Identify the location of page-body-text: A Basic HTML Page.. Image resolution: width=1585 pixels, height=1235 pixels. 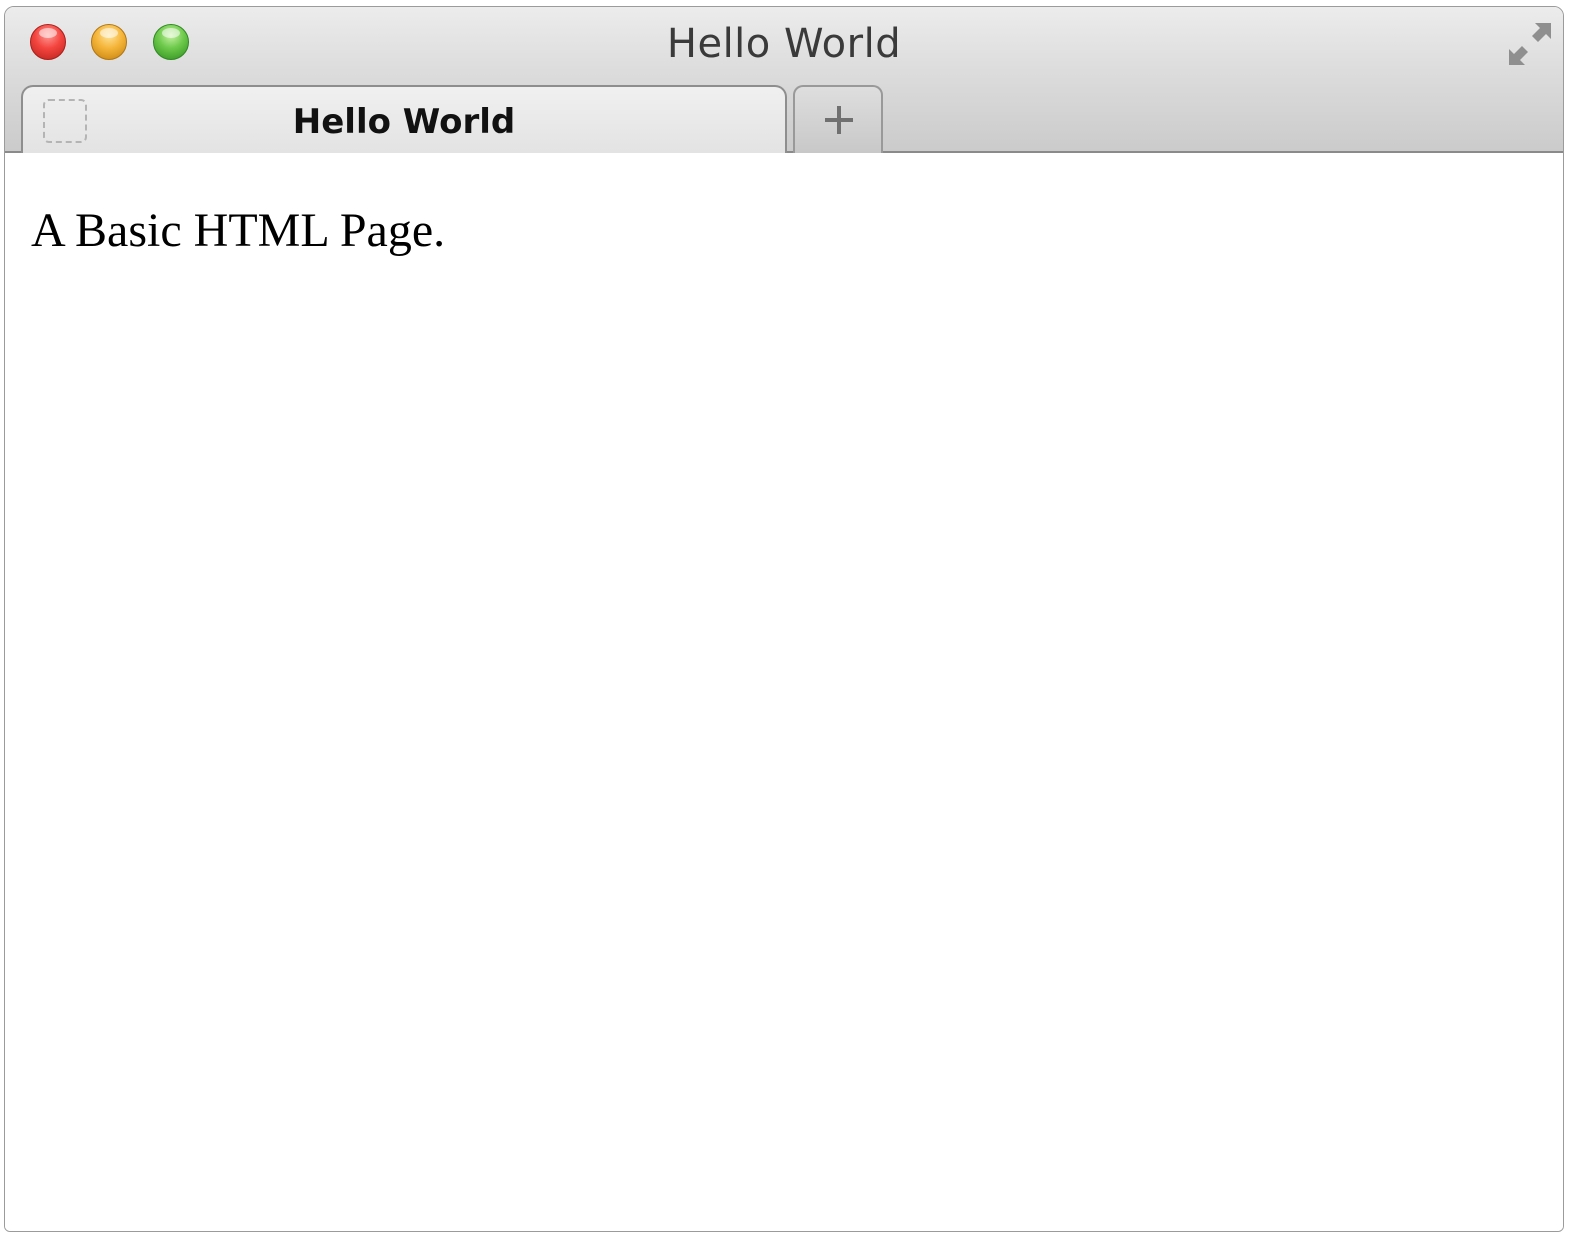
(238, 230).